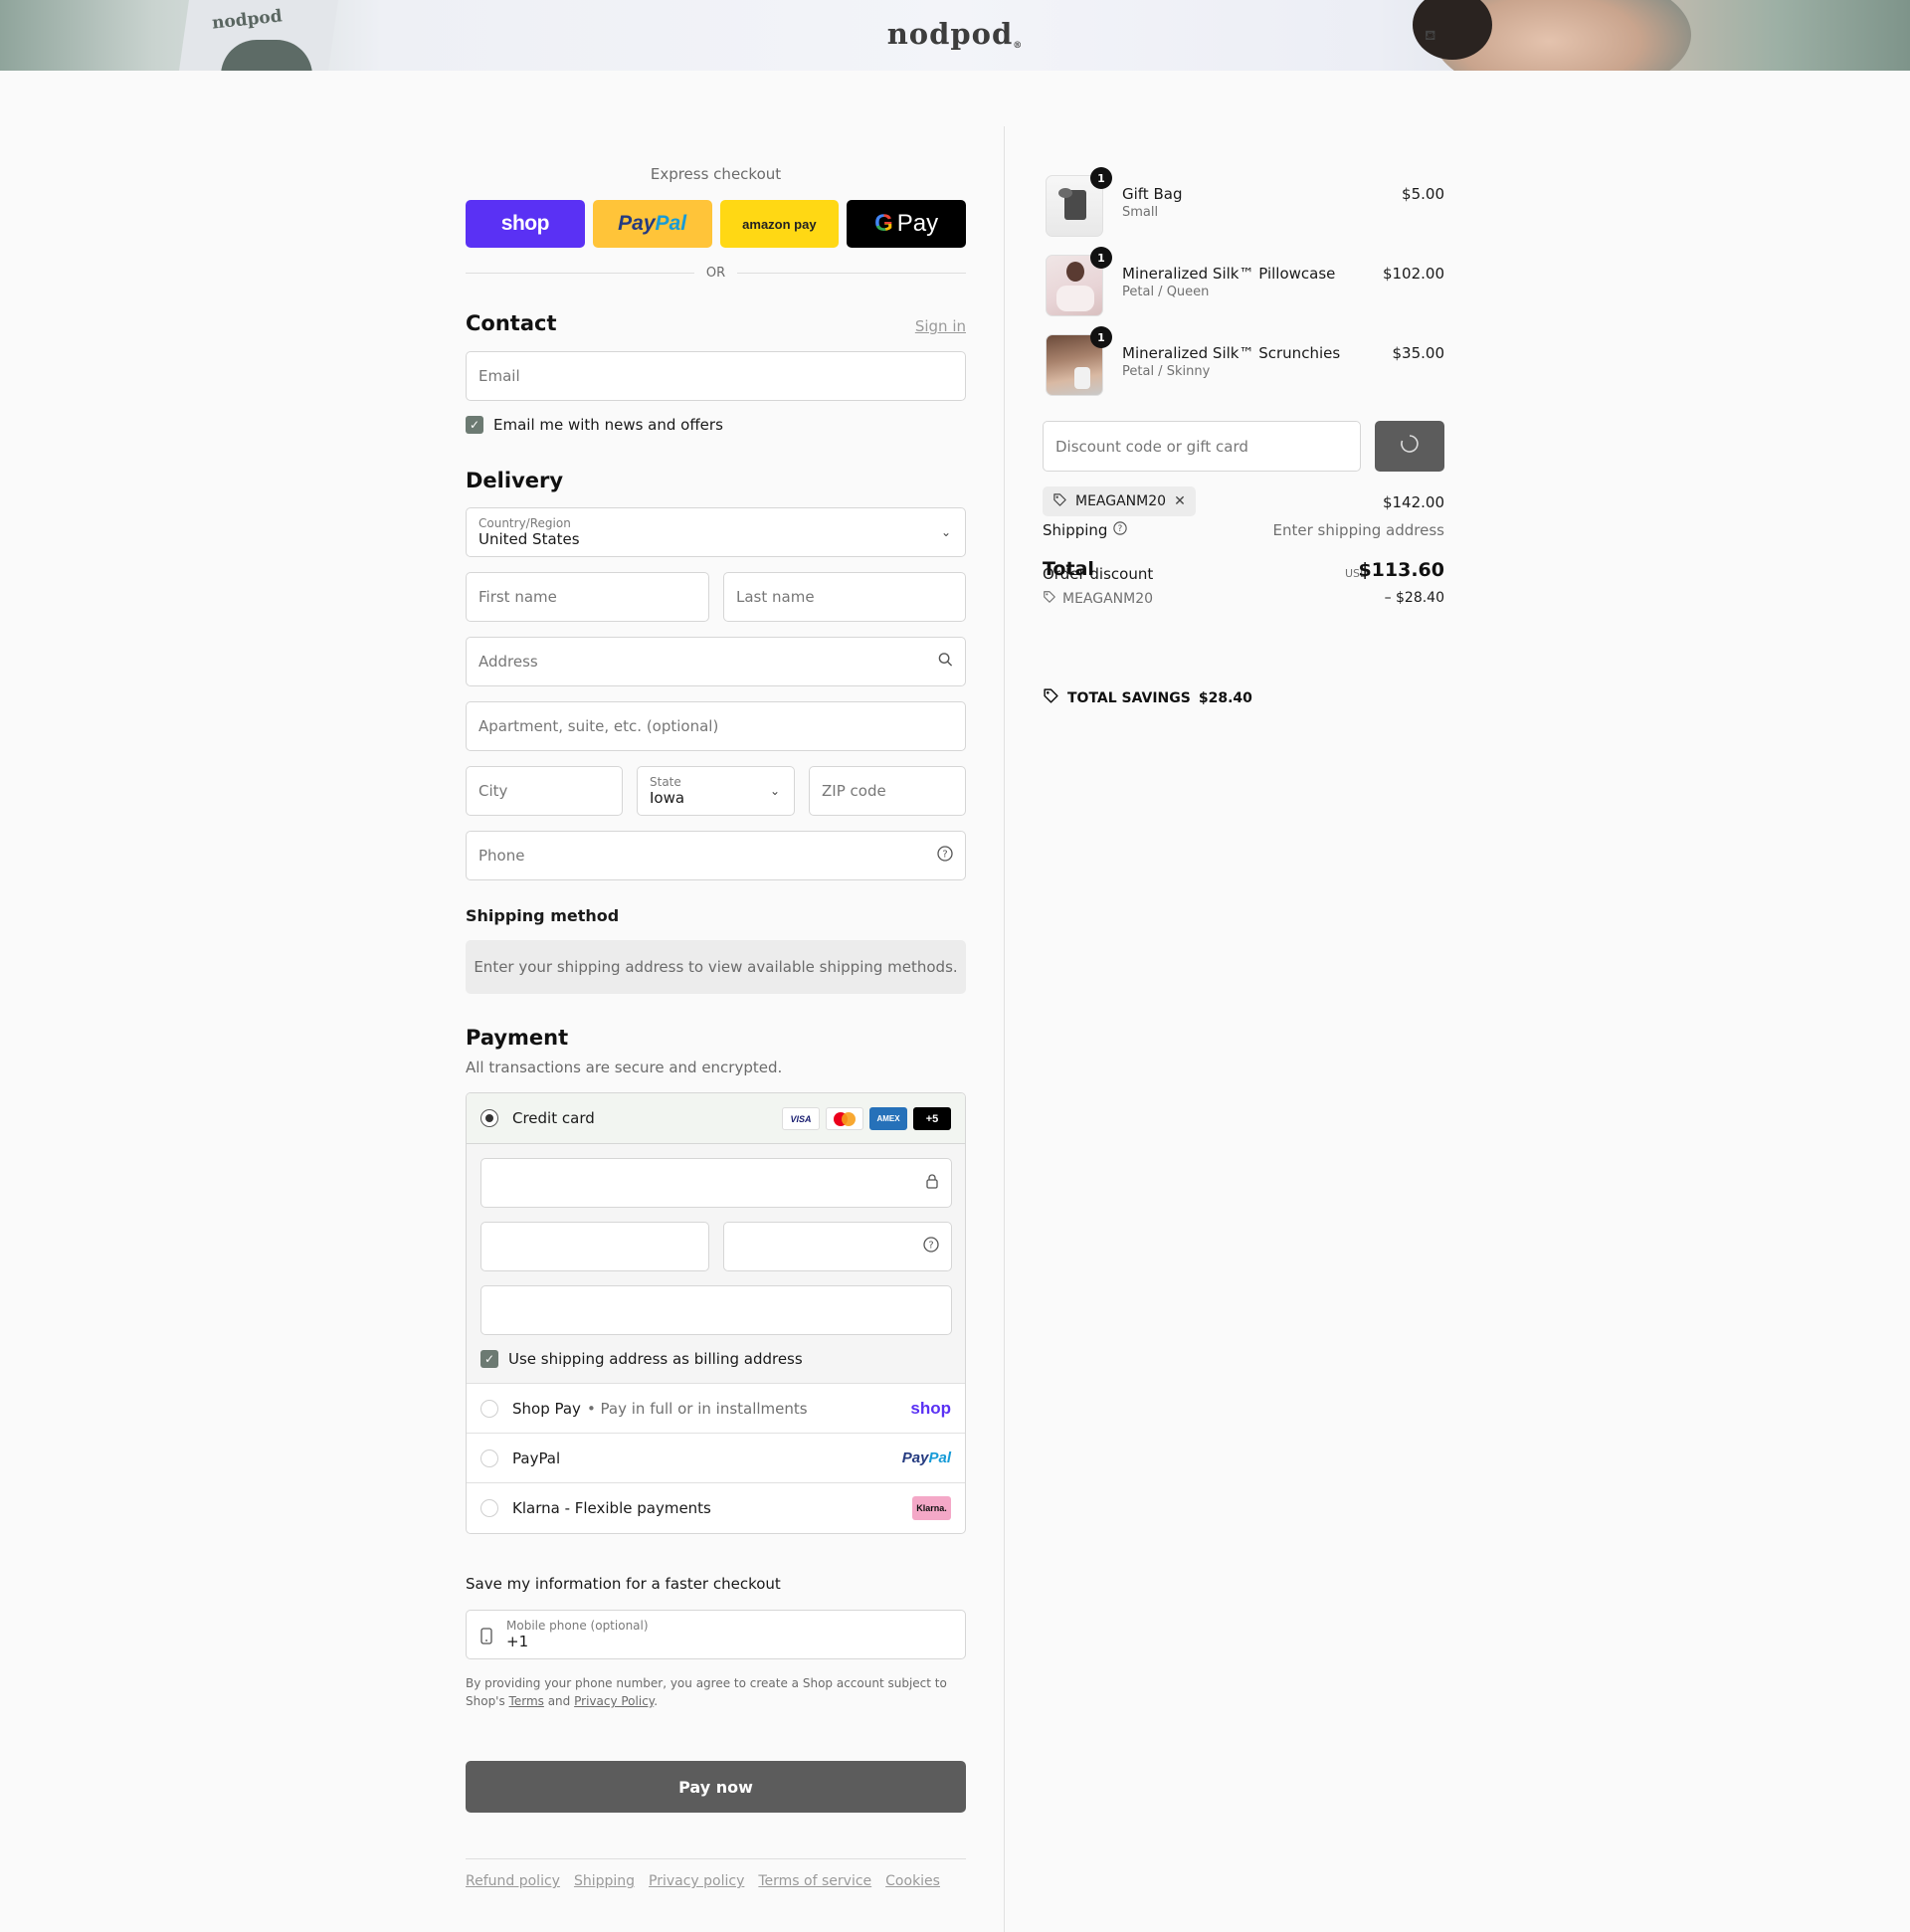  What do you see at coordinates (915, 1457) in the screenshot?
I see `paypal-logo-part1: Pay` at bounding box center [915, 1457].